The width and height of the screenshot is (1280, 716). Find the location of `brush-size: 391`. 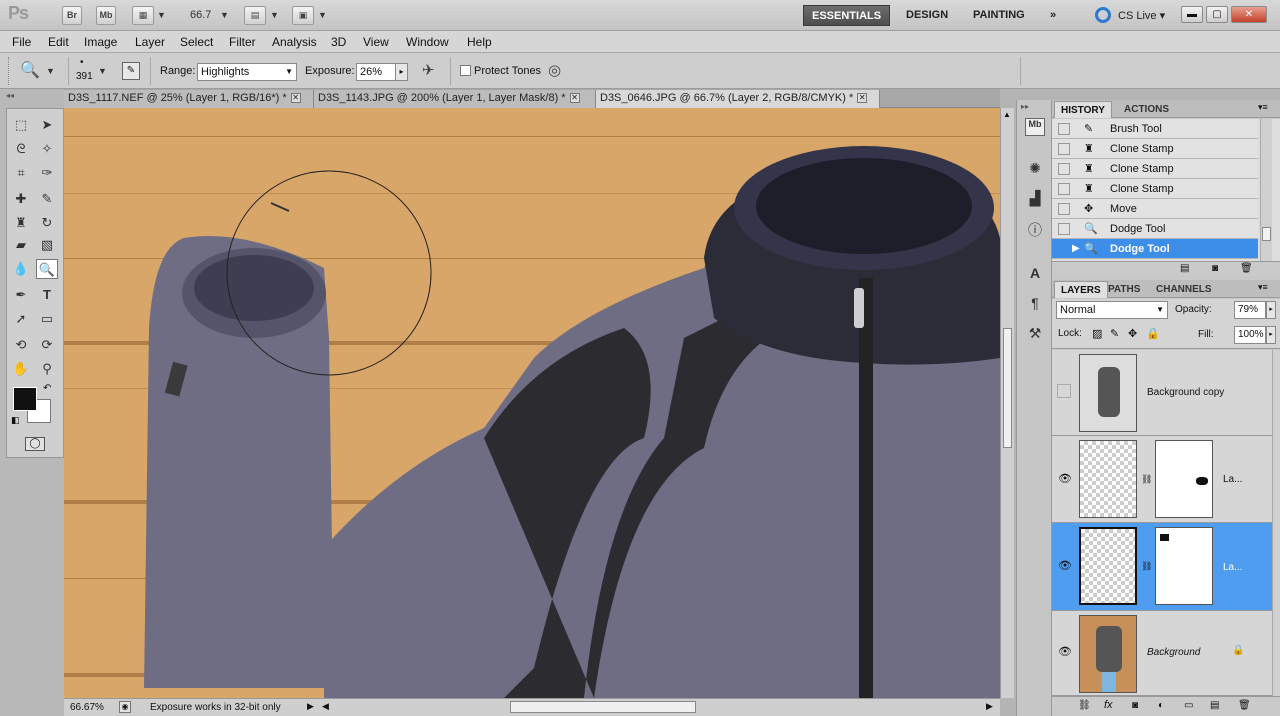

brush-size: 391 is located at coordinates (84, 76).